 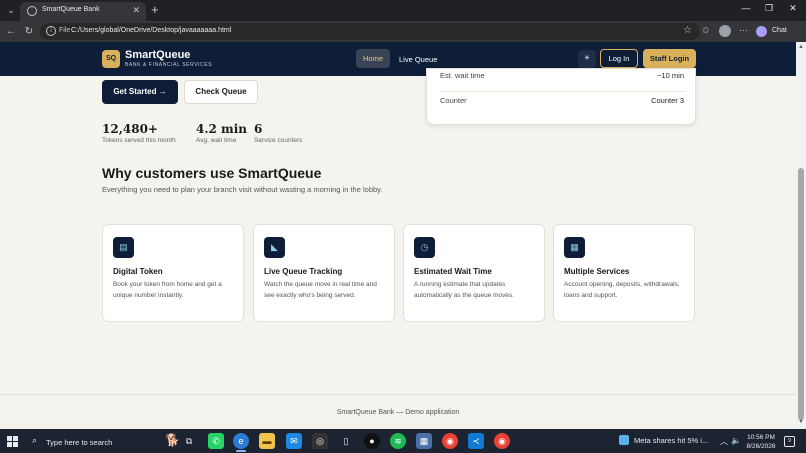 I want to click on spotify-icon: ≋, so click(x=398, y=441).